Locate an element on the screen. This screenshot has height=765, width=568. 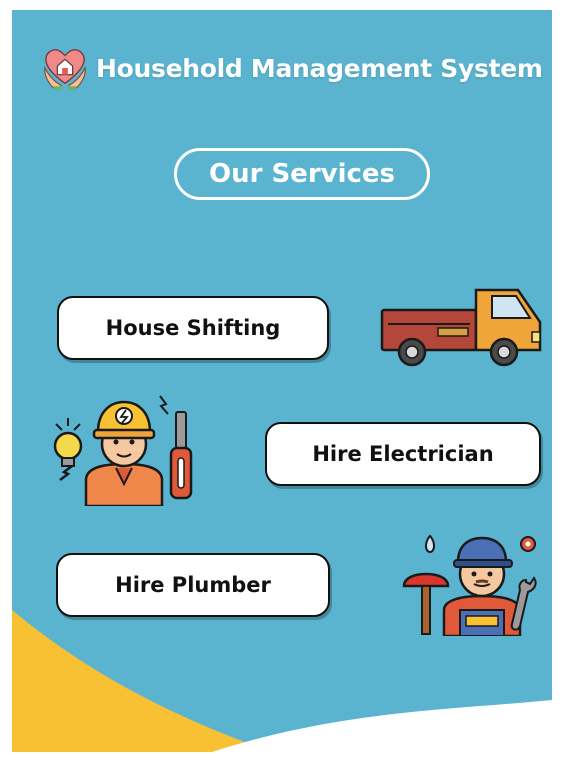
plumber-icon is located at coordinates (469, 585).